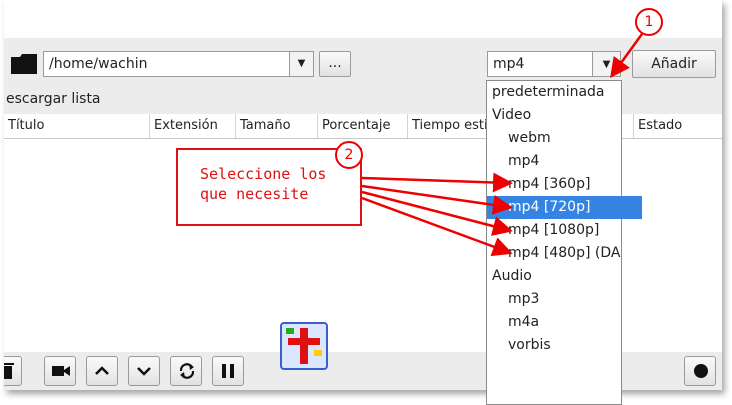 The width and height of the screenshot is (732, 405). Describe the element at coordinates (512, 115) in the screenshot. I see `dropdown-category: Video` at that location.